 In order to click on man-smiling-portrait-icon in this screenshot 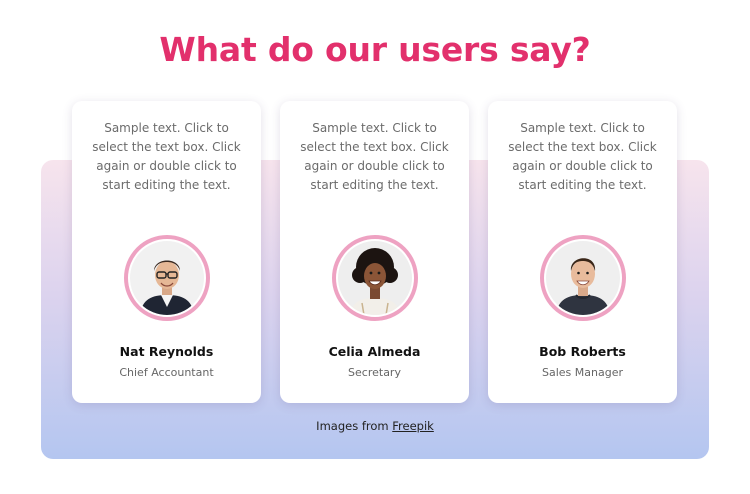, I will do `click(583, 278)`.